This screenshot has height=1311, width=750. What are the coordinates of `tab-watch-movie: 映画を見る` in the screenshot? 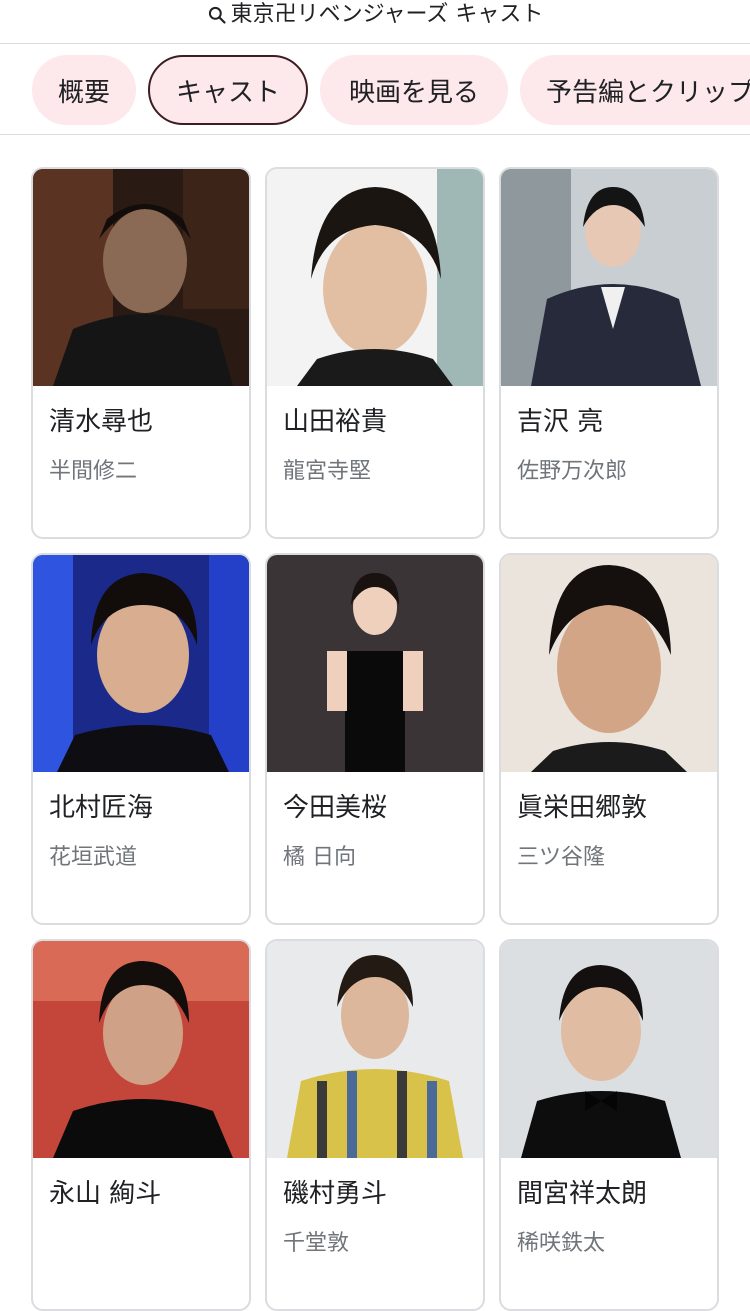 It's located at (414, 90).